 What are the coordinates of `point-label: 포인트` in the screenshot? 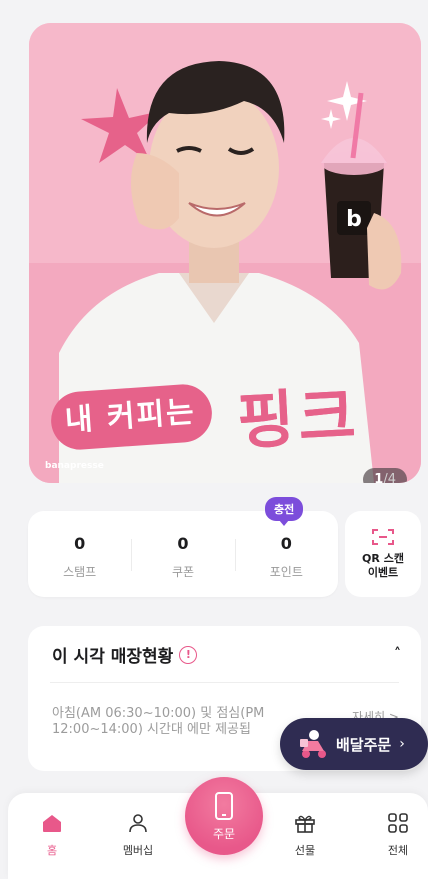 It's located at (286, 572).